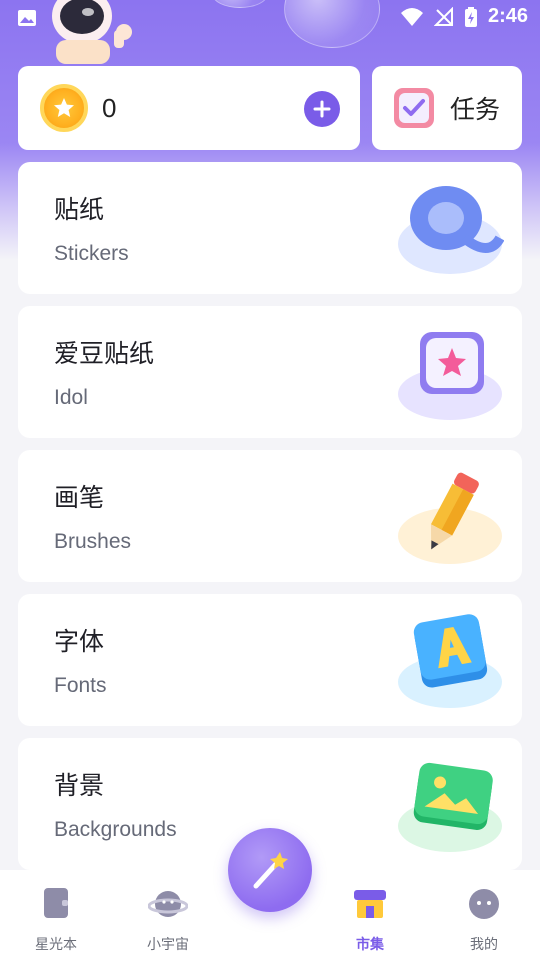  Describe the element at coordinates (56, 903) in the screenshot. I see `notebook-icon` at that location.